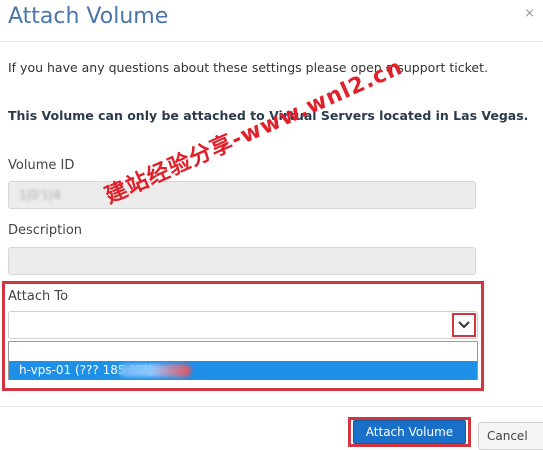 This screenshot has width=543, height=450. Describe the element at coordinates (88, 16) in the screenshot. I see `modal-title: Attach Volume` at that location.